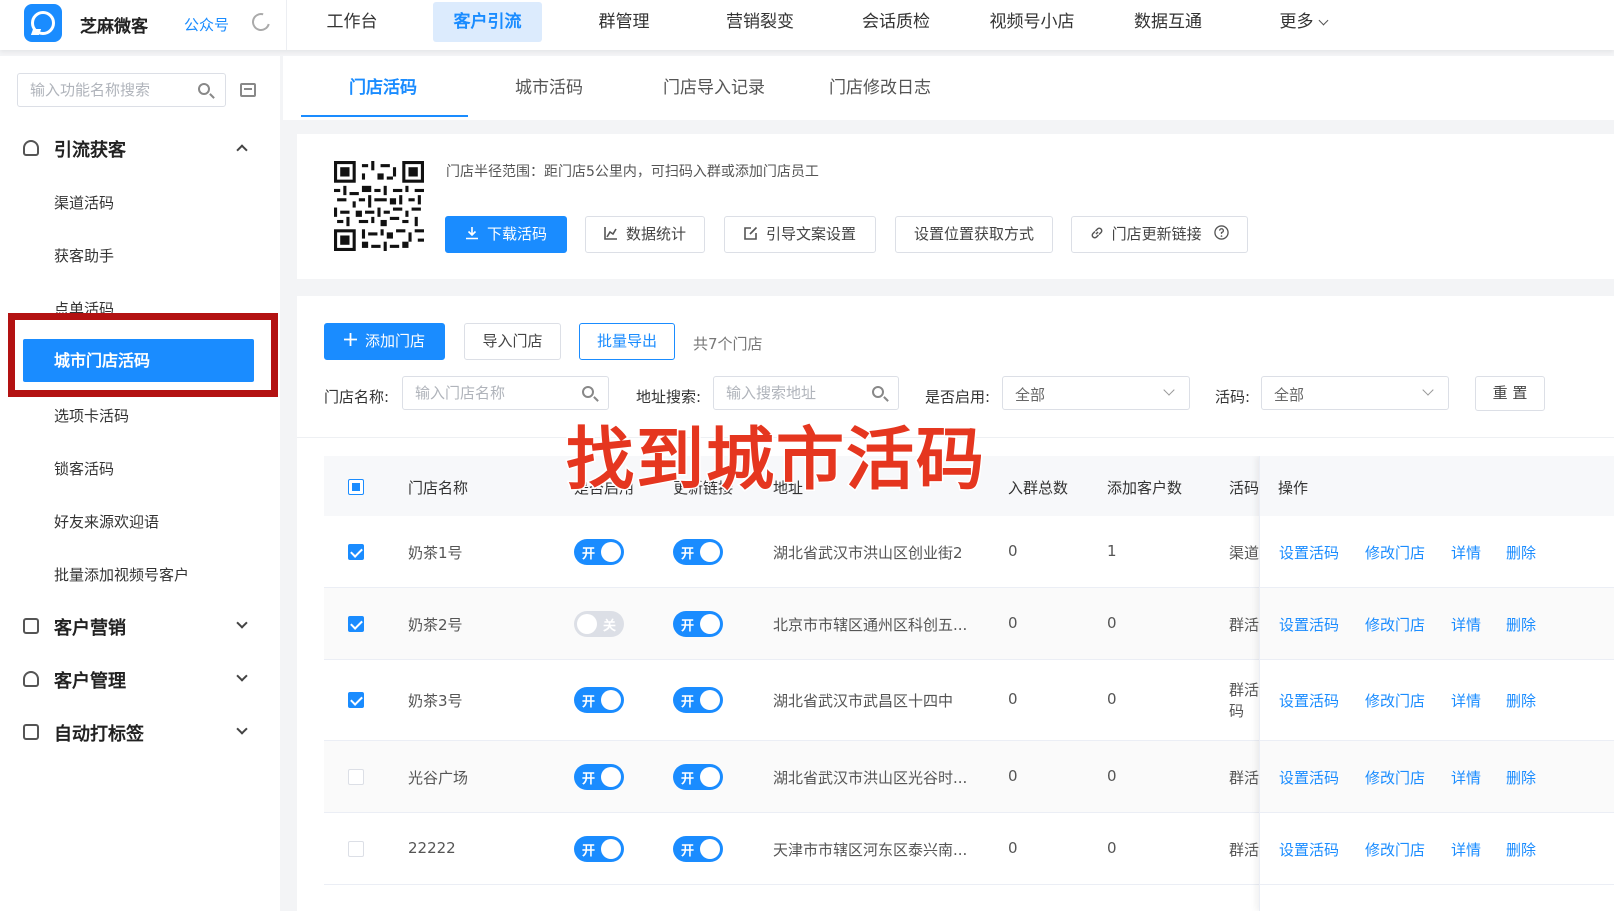 This screenshot has width=1614, height=911. I want to click on feature-search-input, so click(115, 90).